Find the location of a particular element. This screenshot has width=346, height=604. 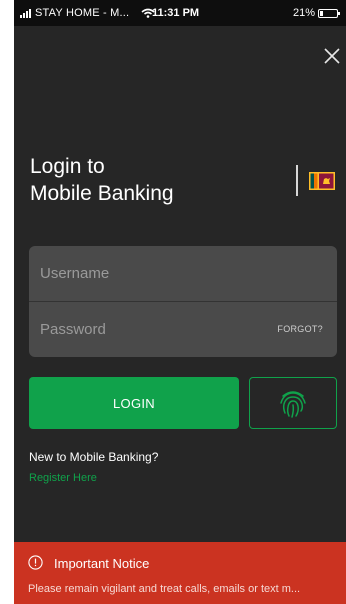

fingerprint-icon is located at coordinates (293, 404).